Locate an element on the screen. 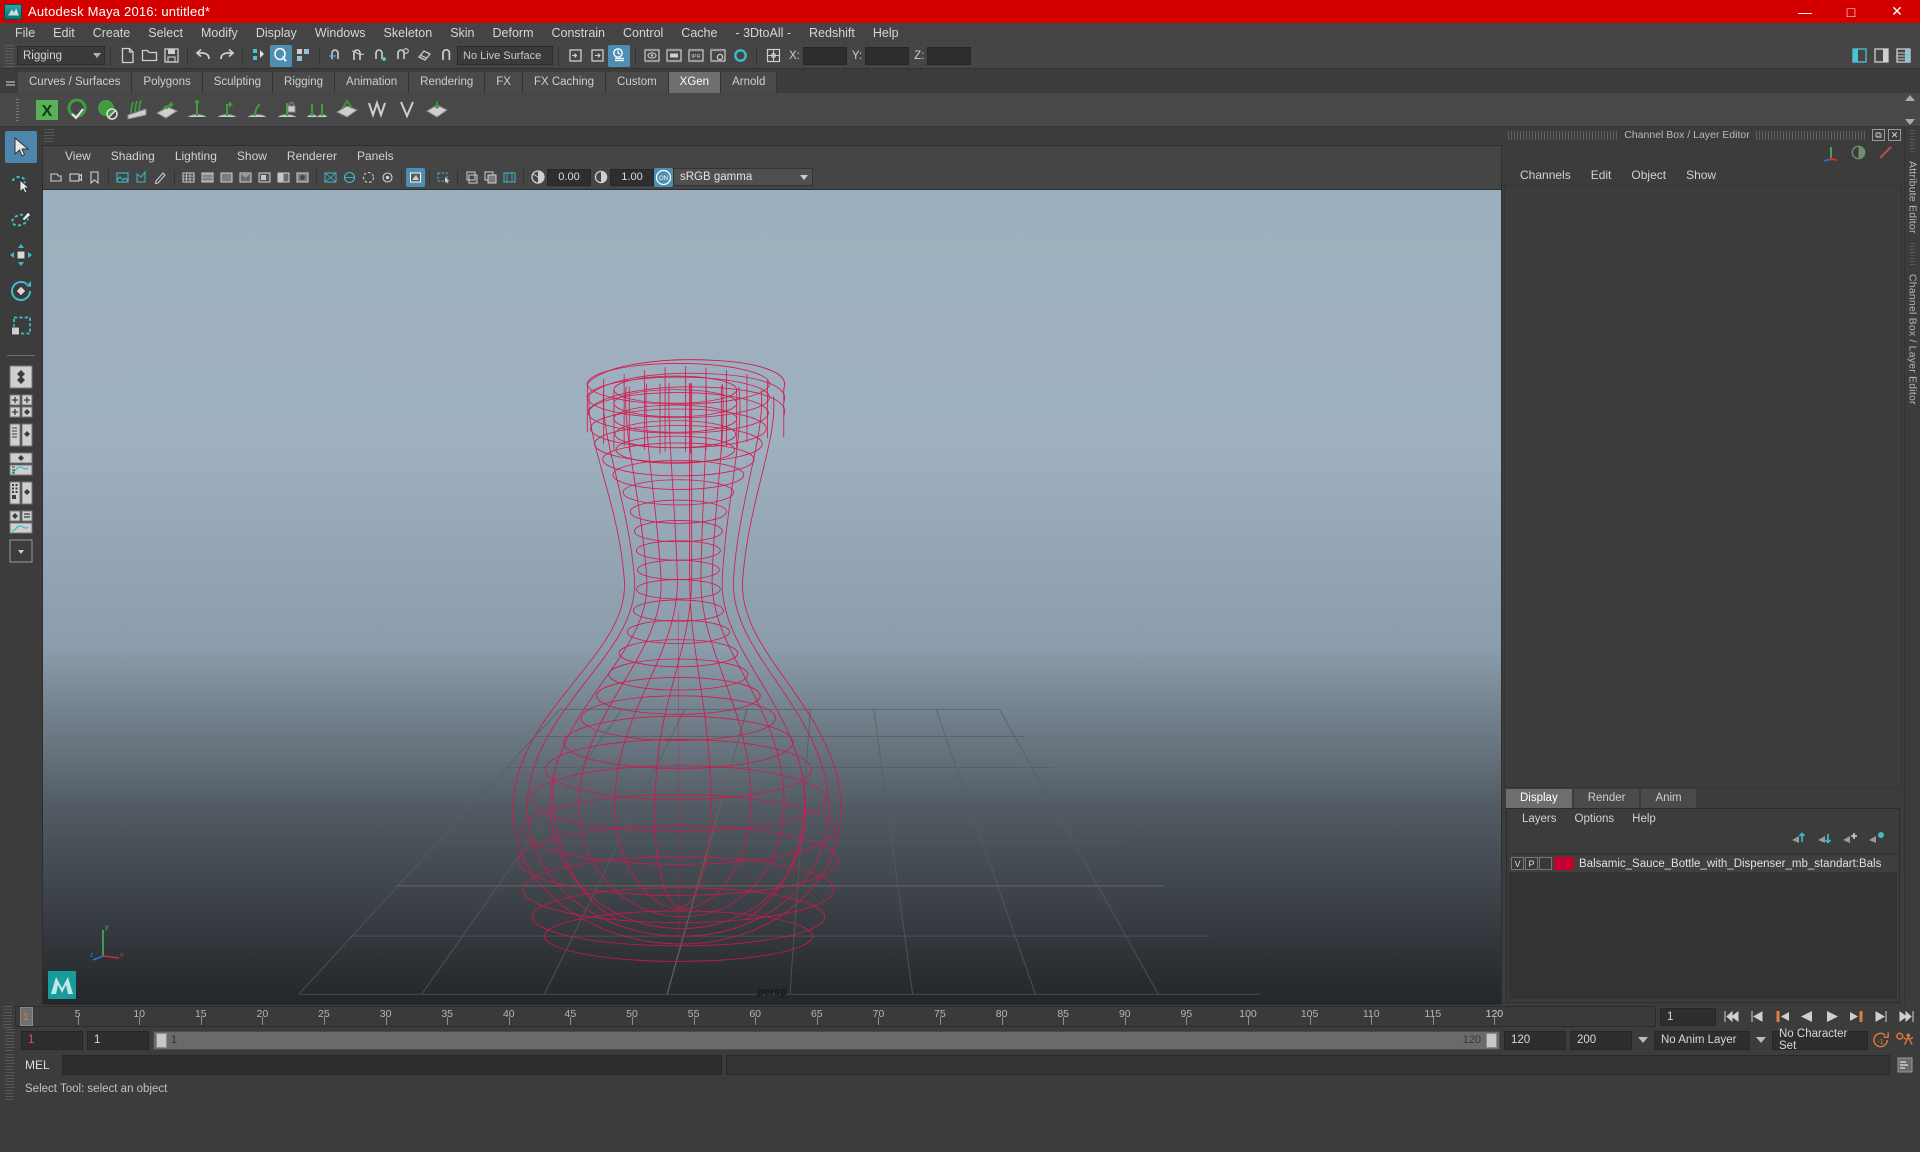  move-layer-down-icon is located at coordinates (1824, 840).